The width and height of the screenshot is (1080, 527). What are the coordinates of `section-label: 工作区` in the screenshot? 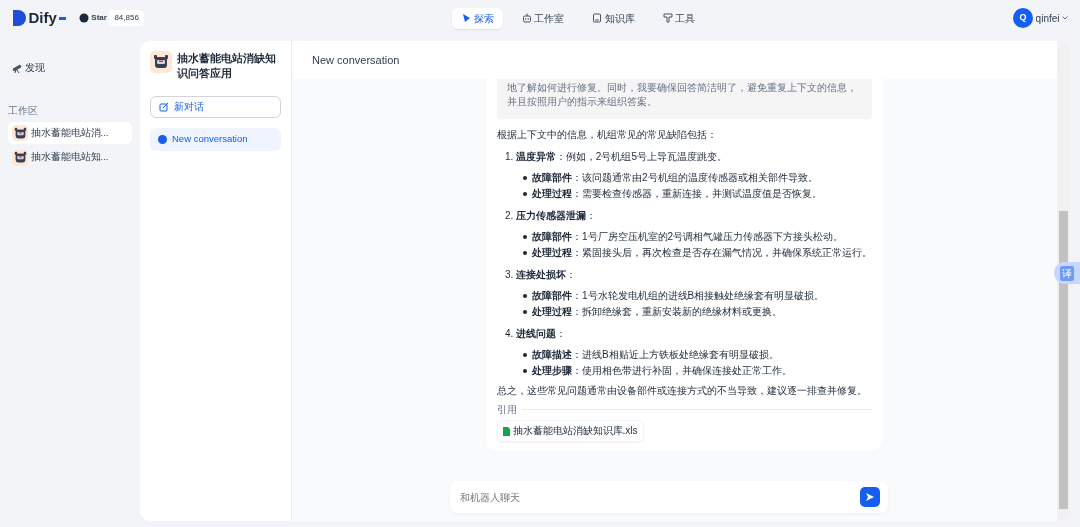 It's located at (23, 111).